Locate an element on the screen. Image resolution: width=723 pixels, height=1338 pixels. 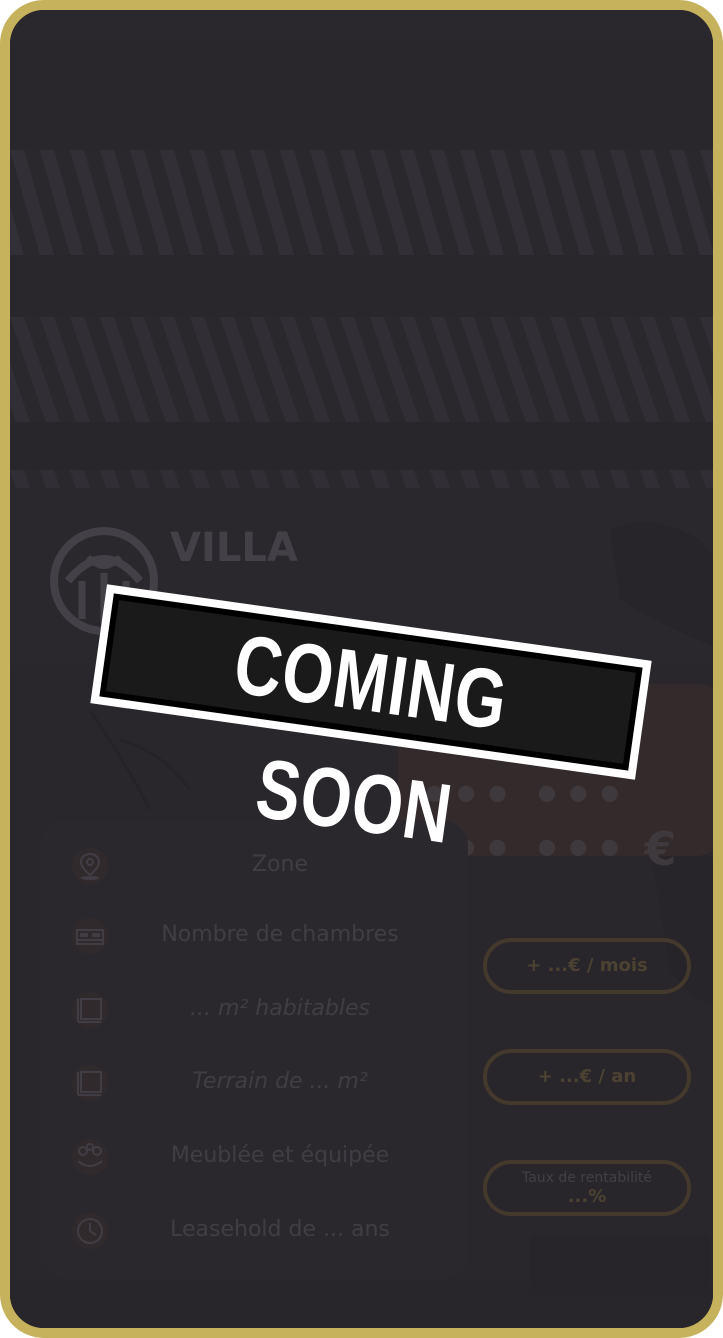
rate-label: Taux de rentabilité is located at coordinates (587, 1178).